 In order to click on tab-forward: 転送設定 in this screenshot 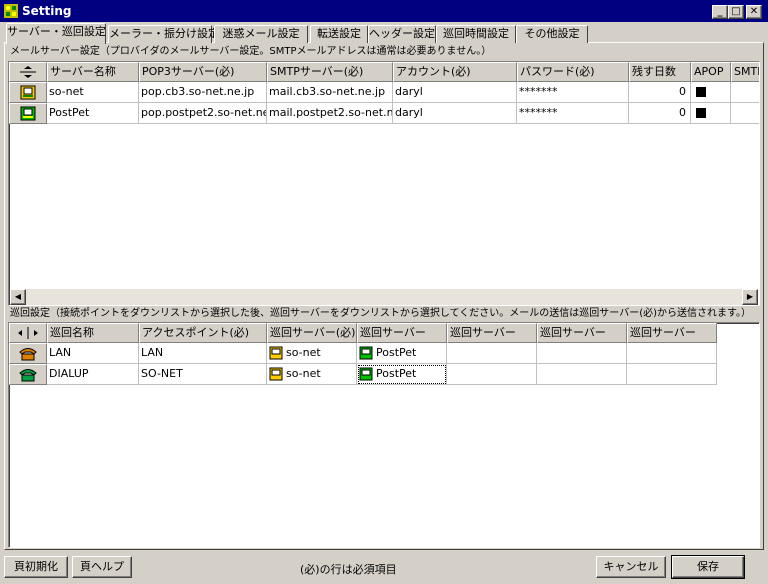, I will do `click(339, 34)`.